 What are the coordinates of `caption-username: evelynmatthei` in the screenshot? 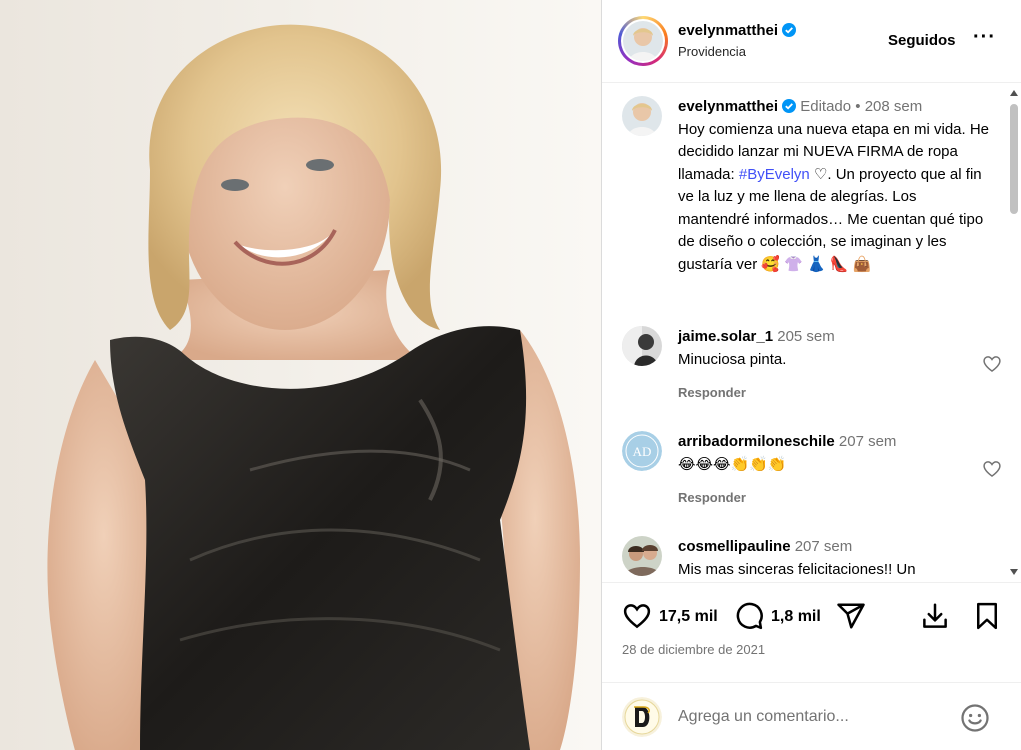 It's located at (728, 106).